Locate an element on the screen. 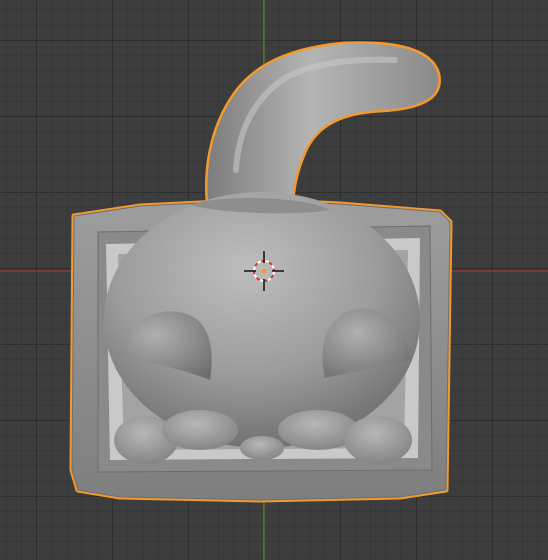  cat-paw-right is located at coordinates (378, 440).